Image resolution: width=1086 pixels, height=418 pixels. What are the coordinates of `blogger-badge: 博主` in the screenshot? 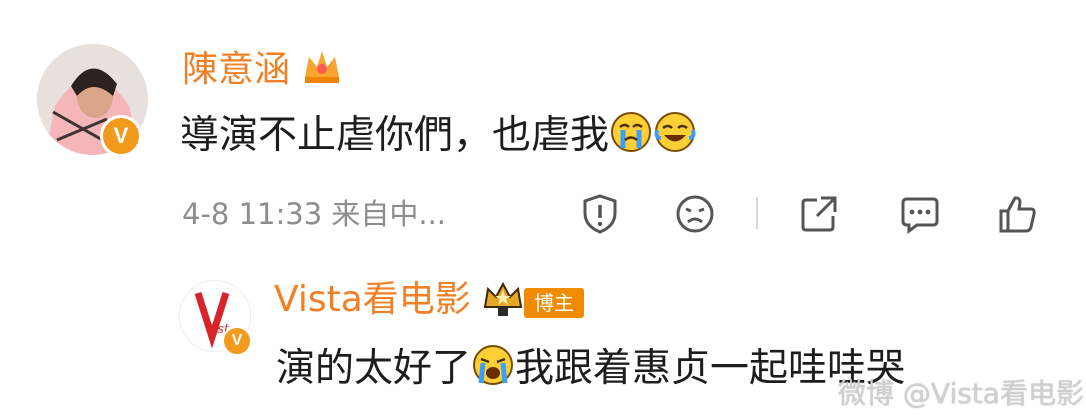 It's located at (554, 303).